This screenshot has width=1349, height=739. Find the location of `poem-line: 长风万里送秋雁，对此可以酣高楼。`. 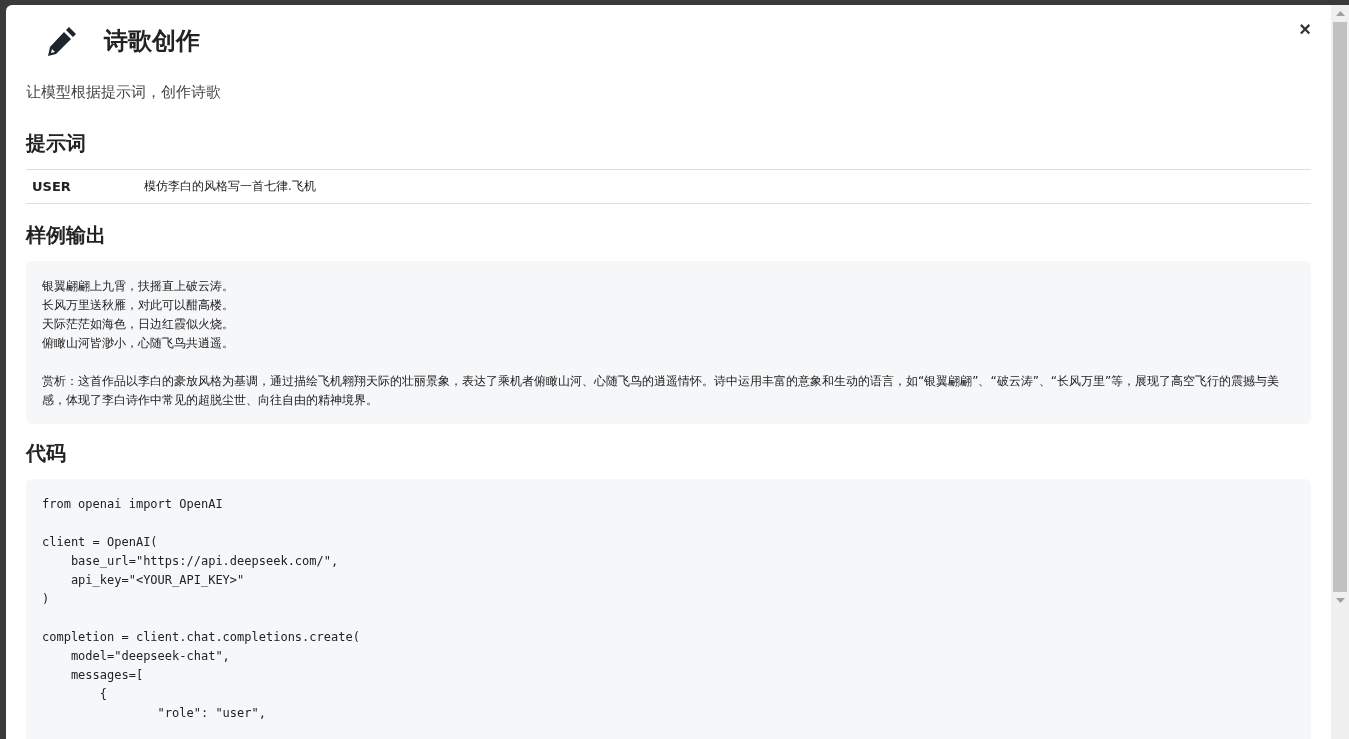

poem-line: 长风万里送秋雁，对此可以酣高楼。 is located at coordinates (138, 305).